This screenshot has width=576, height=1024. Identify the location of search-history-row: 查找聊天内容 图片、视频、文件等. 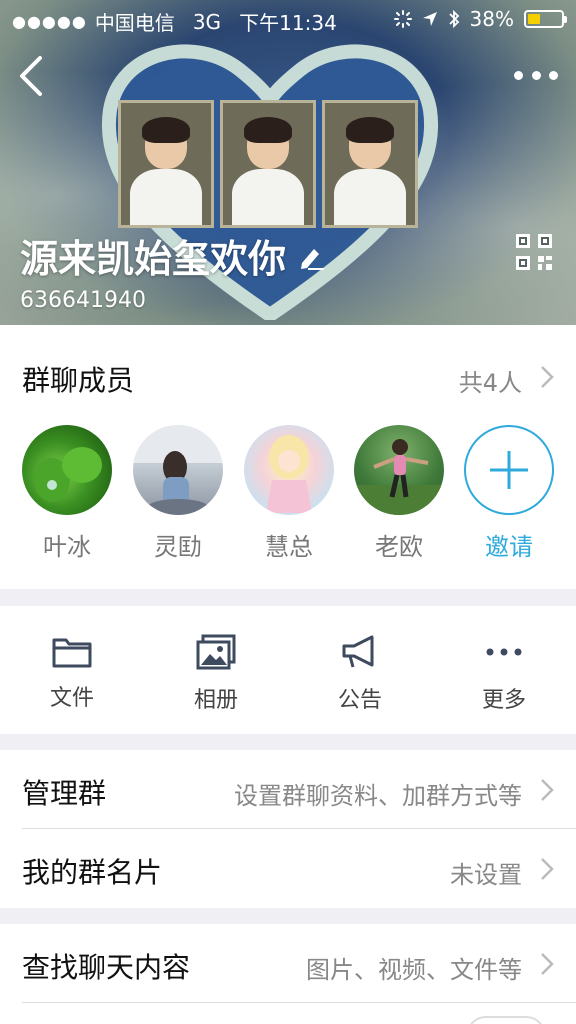
(288, 963).